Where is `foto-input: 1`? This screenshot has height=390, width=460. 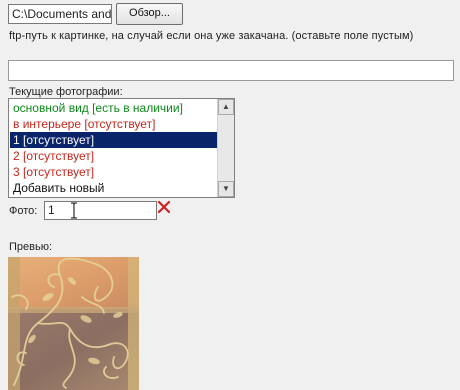
foto-input: 1 is located at coordinates (100, 210).